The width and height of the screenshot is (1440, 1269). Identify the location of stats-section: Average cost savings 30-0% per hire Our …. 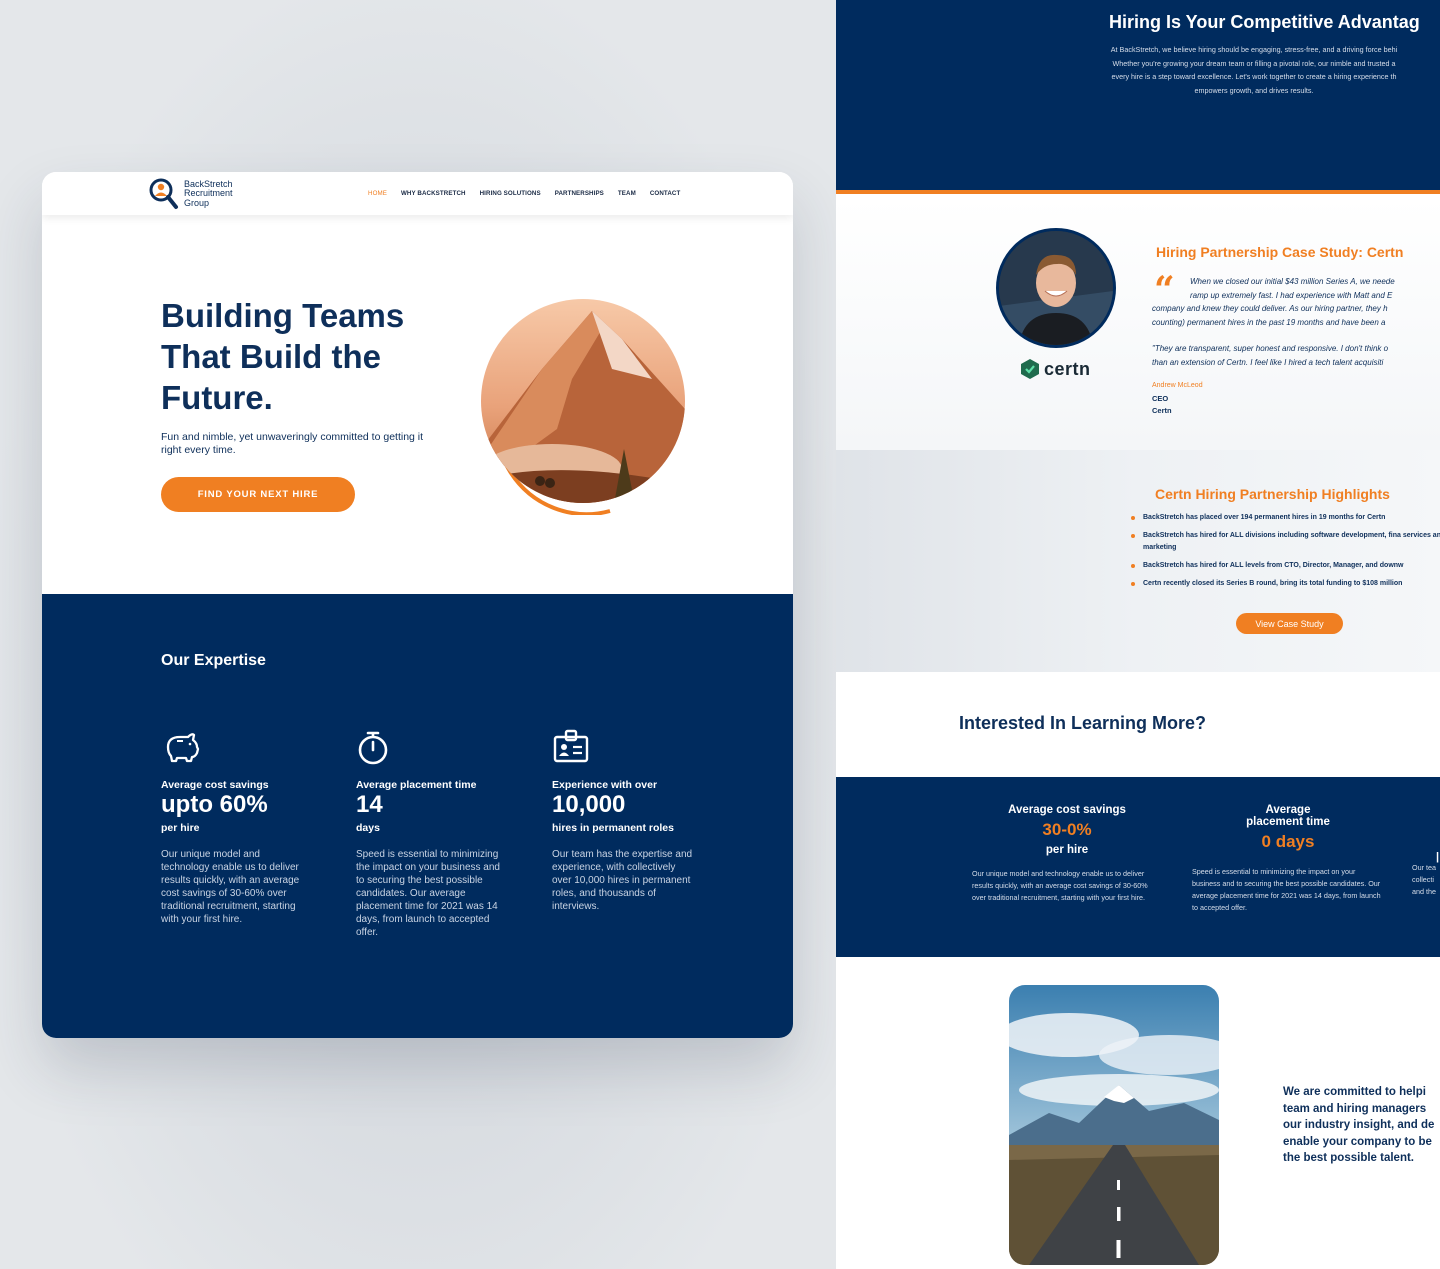
(1138, 867).